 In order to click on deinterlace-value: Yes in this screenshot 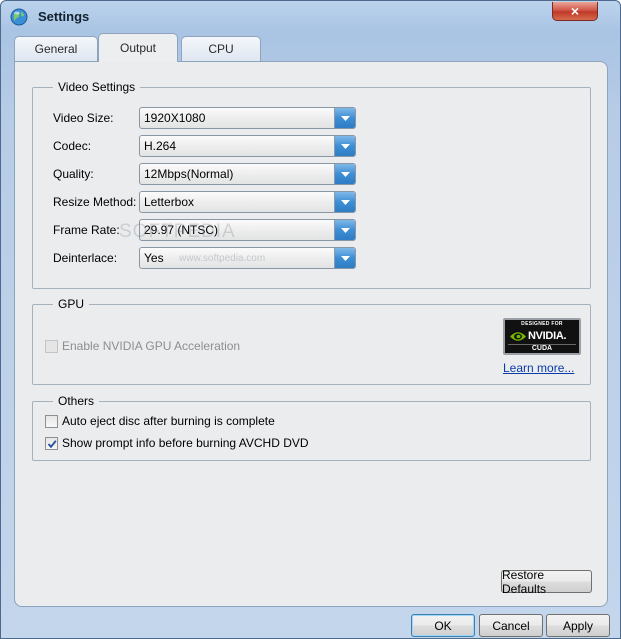, I will do `click(154, 258)`.